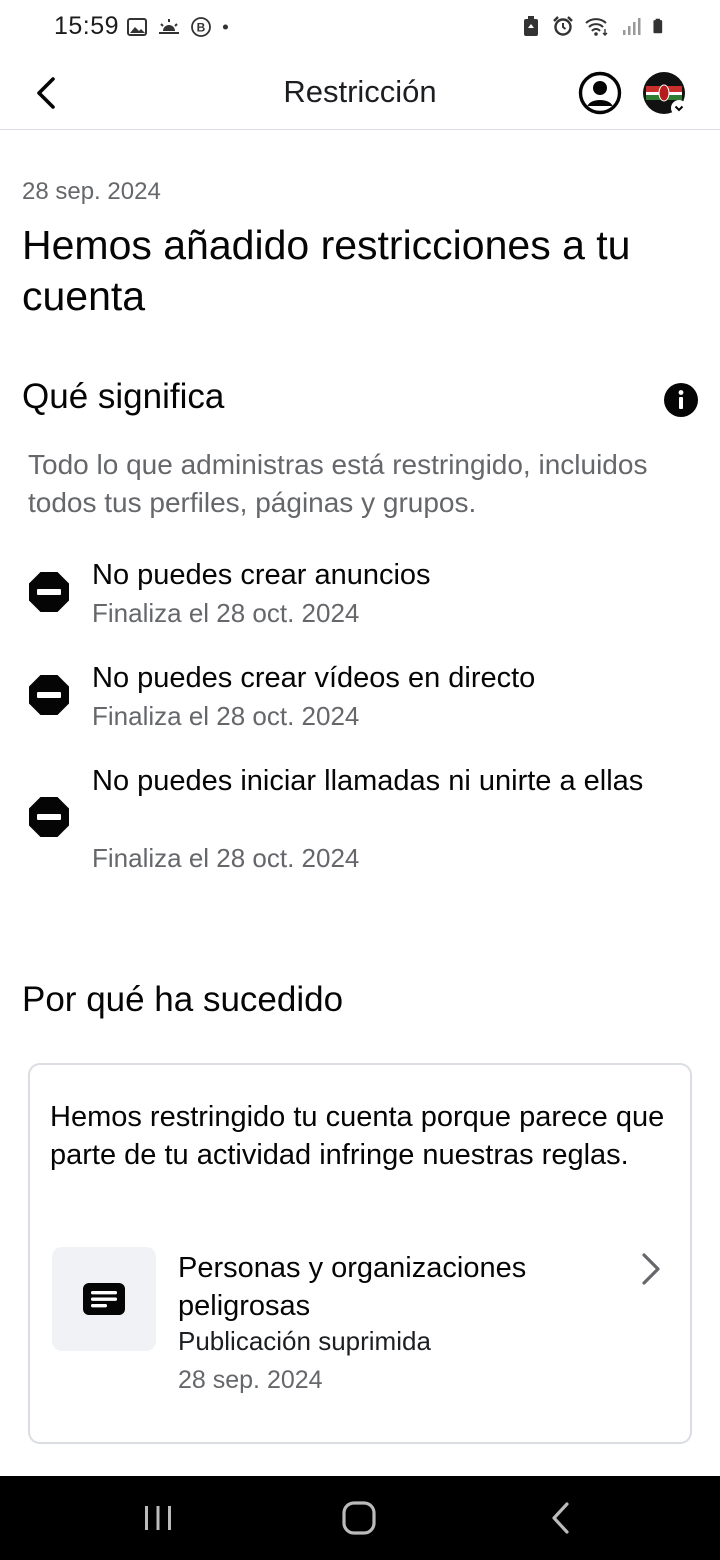 The height and width of the screenshot is (1560, 720). I want to click on violation-thumbnail, so click(104, 1299).